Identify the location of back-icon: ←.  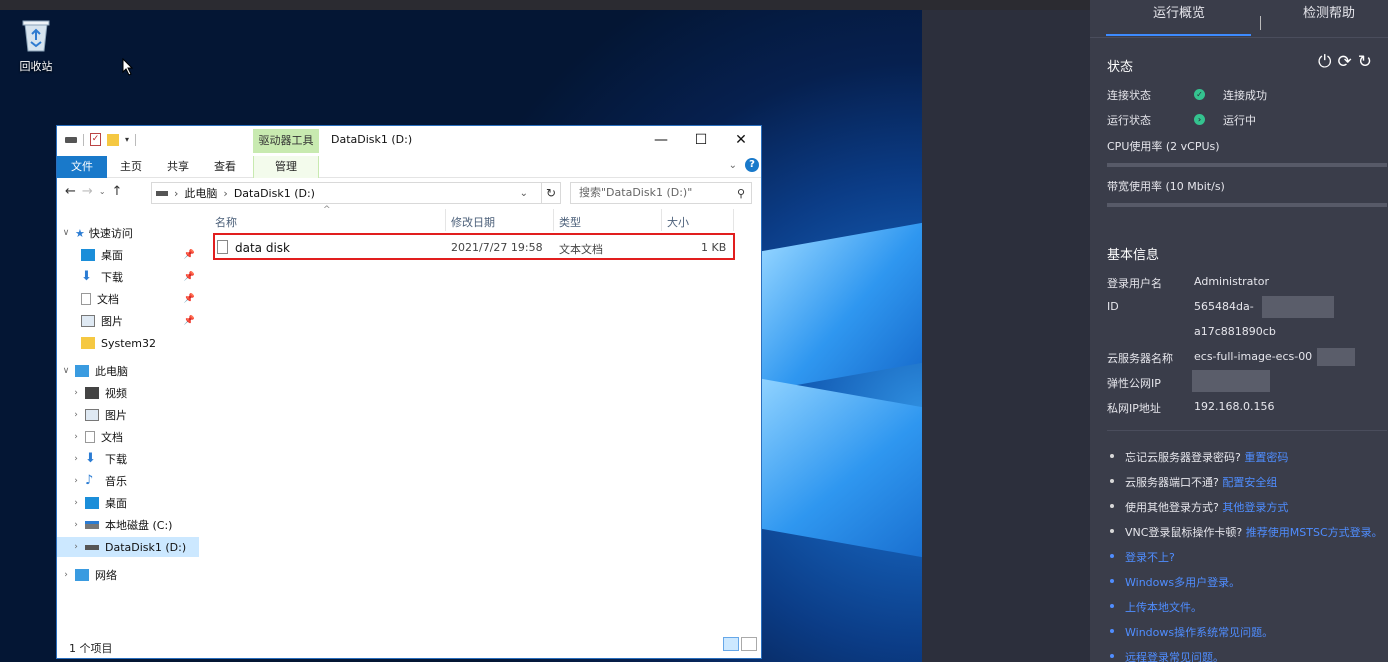
(70, 191).